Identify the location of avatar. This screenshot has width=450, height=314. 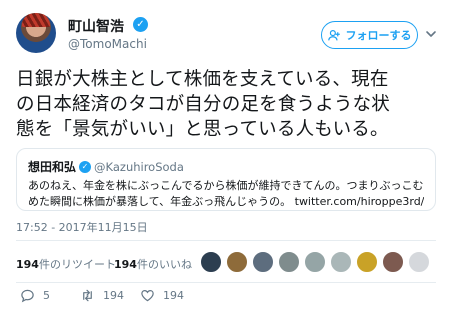
(36, 33).